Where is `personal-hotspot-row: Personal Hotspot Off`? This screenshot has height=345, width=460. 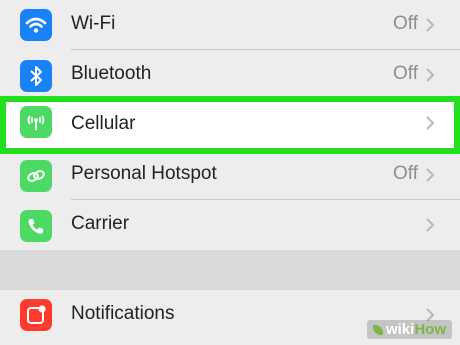
personal-hotspot-row: Personal Hotspot Off is located at coordinates (230, 175).